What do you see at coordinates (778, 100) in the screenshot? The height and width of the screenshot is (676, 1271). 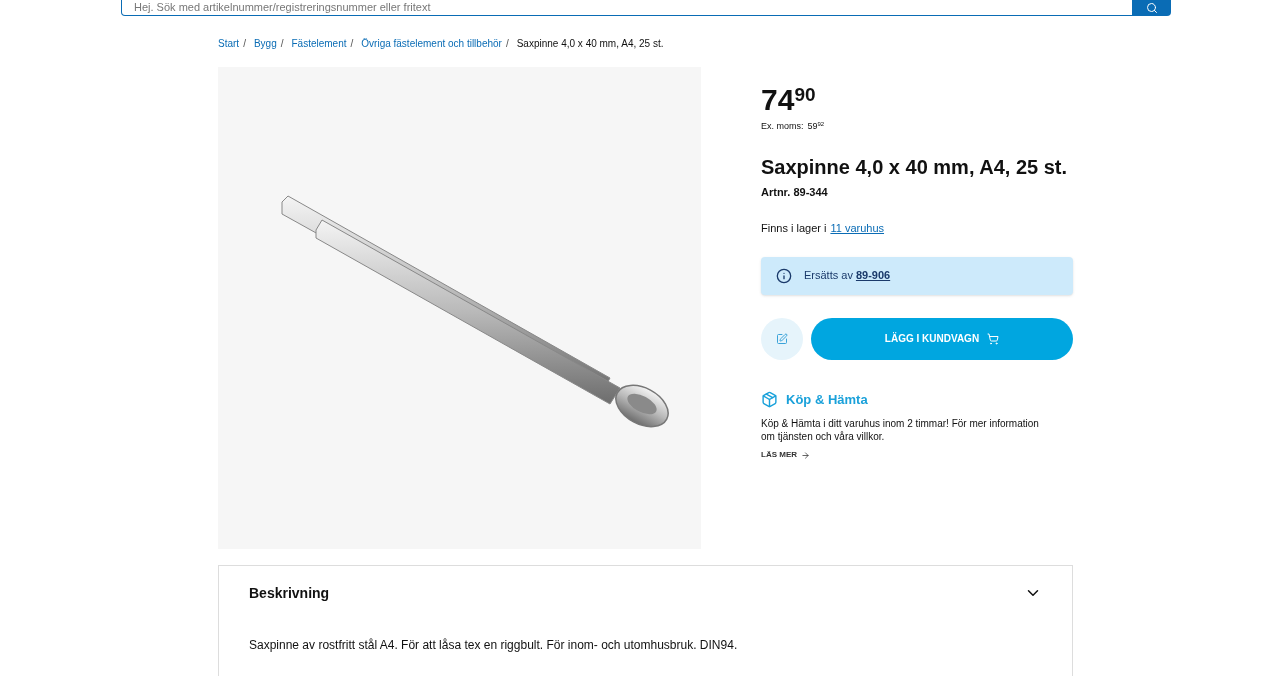 I see `price: 74` at bounding box center [778, 100].